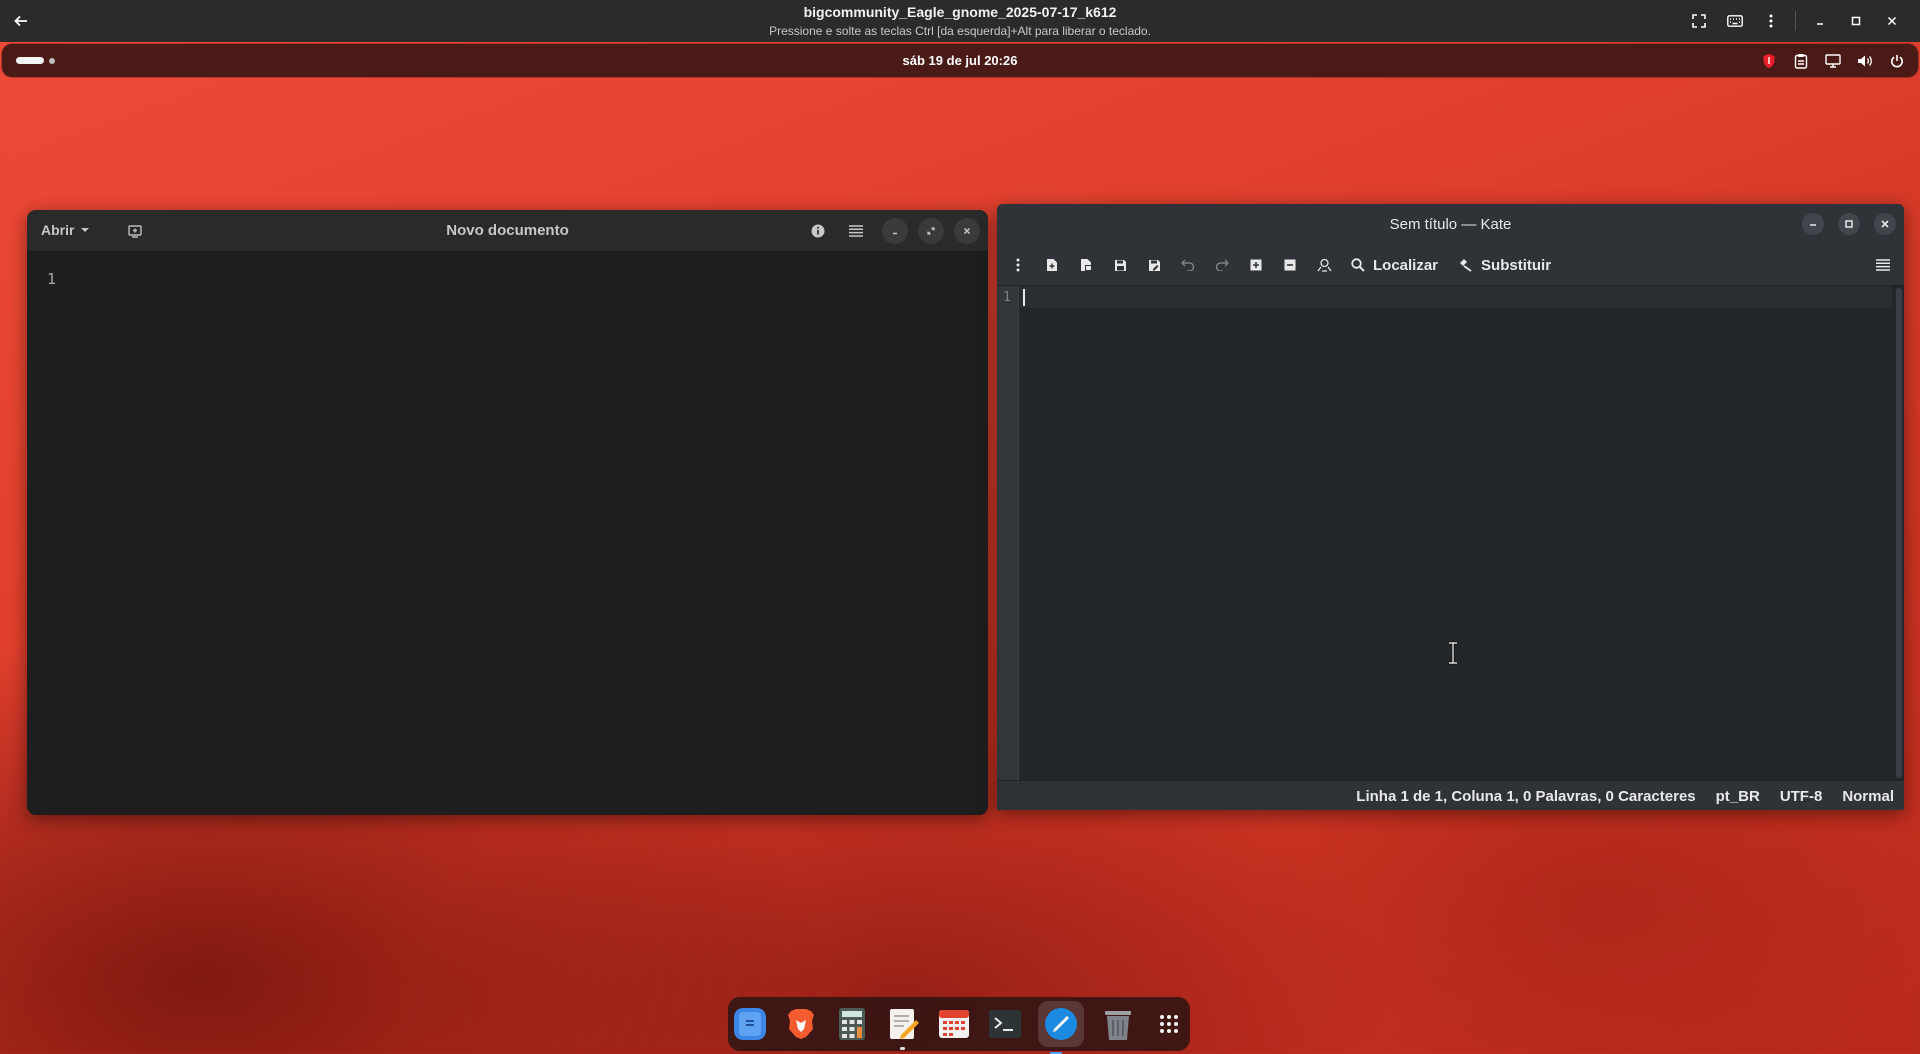 This screenshot has width=1920, height=1054. Describe the element at coordinates (1358, 265) in the screenshot. I see `search-icon` at that location.